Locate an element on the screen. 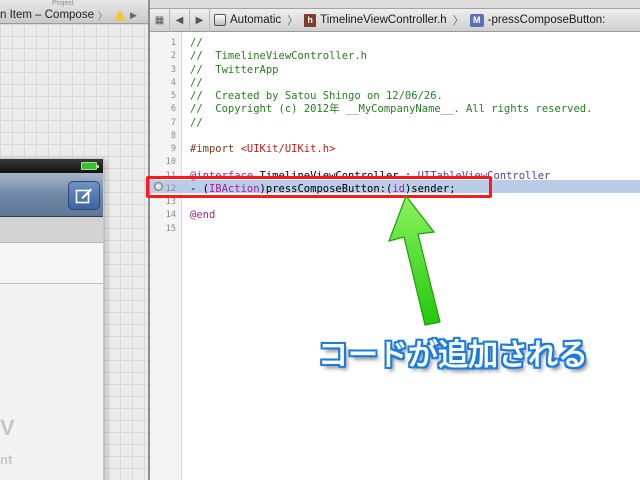 The image size is (640, 480). line-number: 4 is located at coordinates (173, 82).